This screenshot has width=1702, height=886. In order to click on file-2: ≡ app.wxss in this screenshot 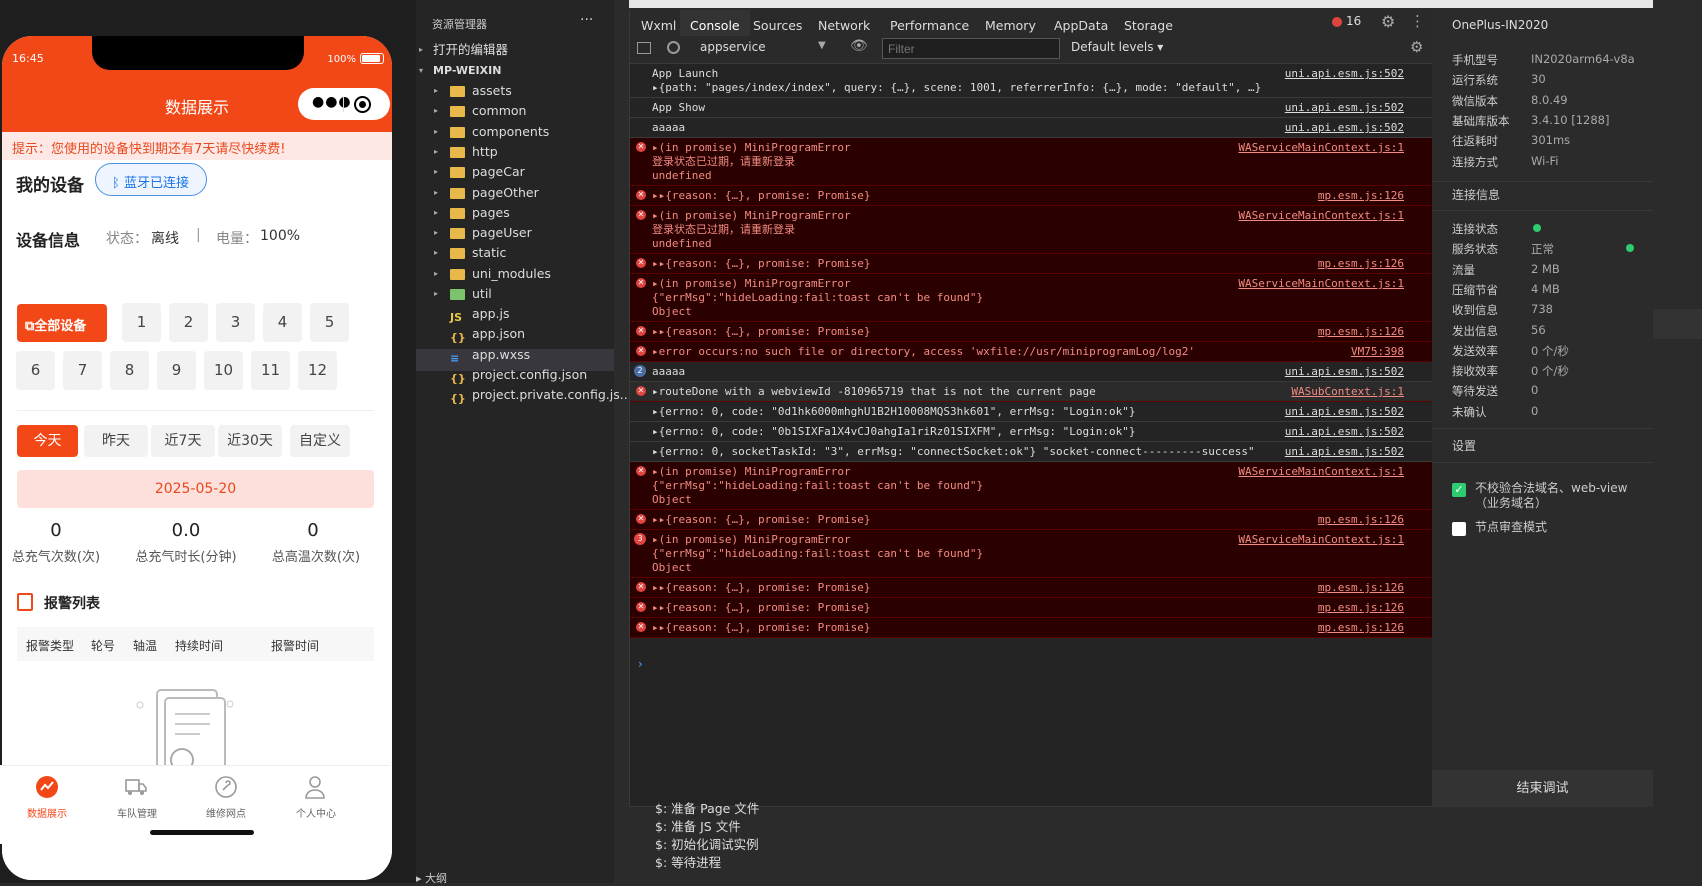, I will do `click(515, 355)`.